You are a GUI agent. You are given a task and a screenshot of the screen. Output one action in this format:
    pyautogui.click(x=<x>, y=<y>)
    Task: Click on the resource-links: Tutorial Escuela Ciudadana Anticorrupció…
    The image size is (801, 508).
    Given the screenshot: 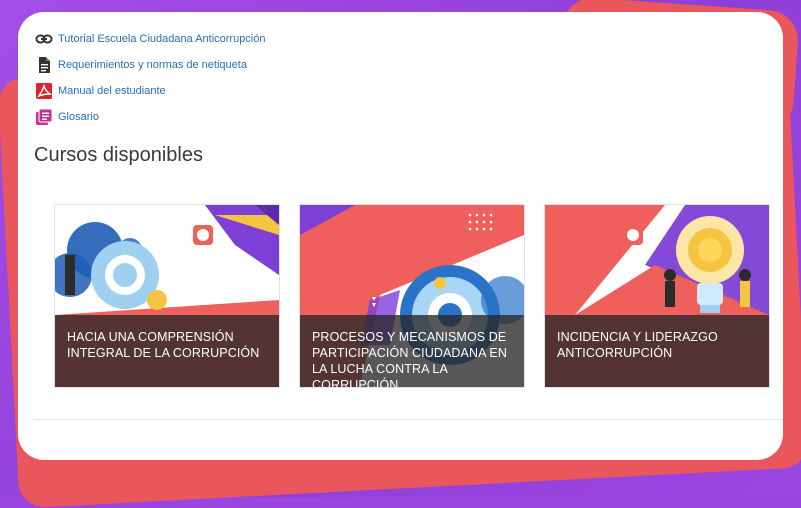 What is the action you would take?
    pyautogui.click(x=150, y=78)
    